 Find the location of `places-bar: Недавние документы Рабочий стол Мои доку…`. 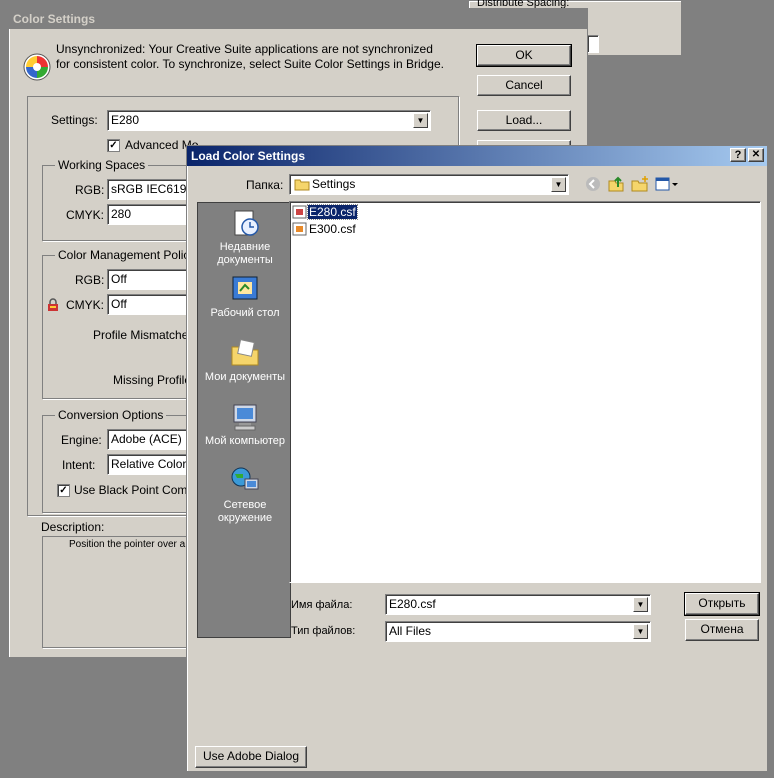

places-bar: Недавние документы Рабочий стол Мои доку… is located at coordinates (244, 420).